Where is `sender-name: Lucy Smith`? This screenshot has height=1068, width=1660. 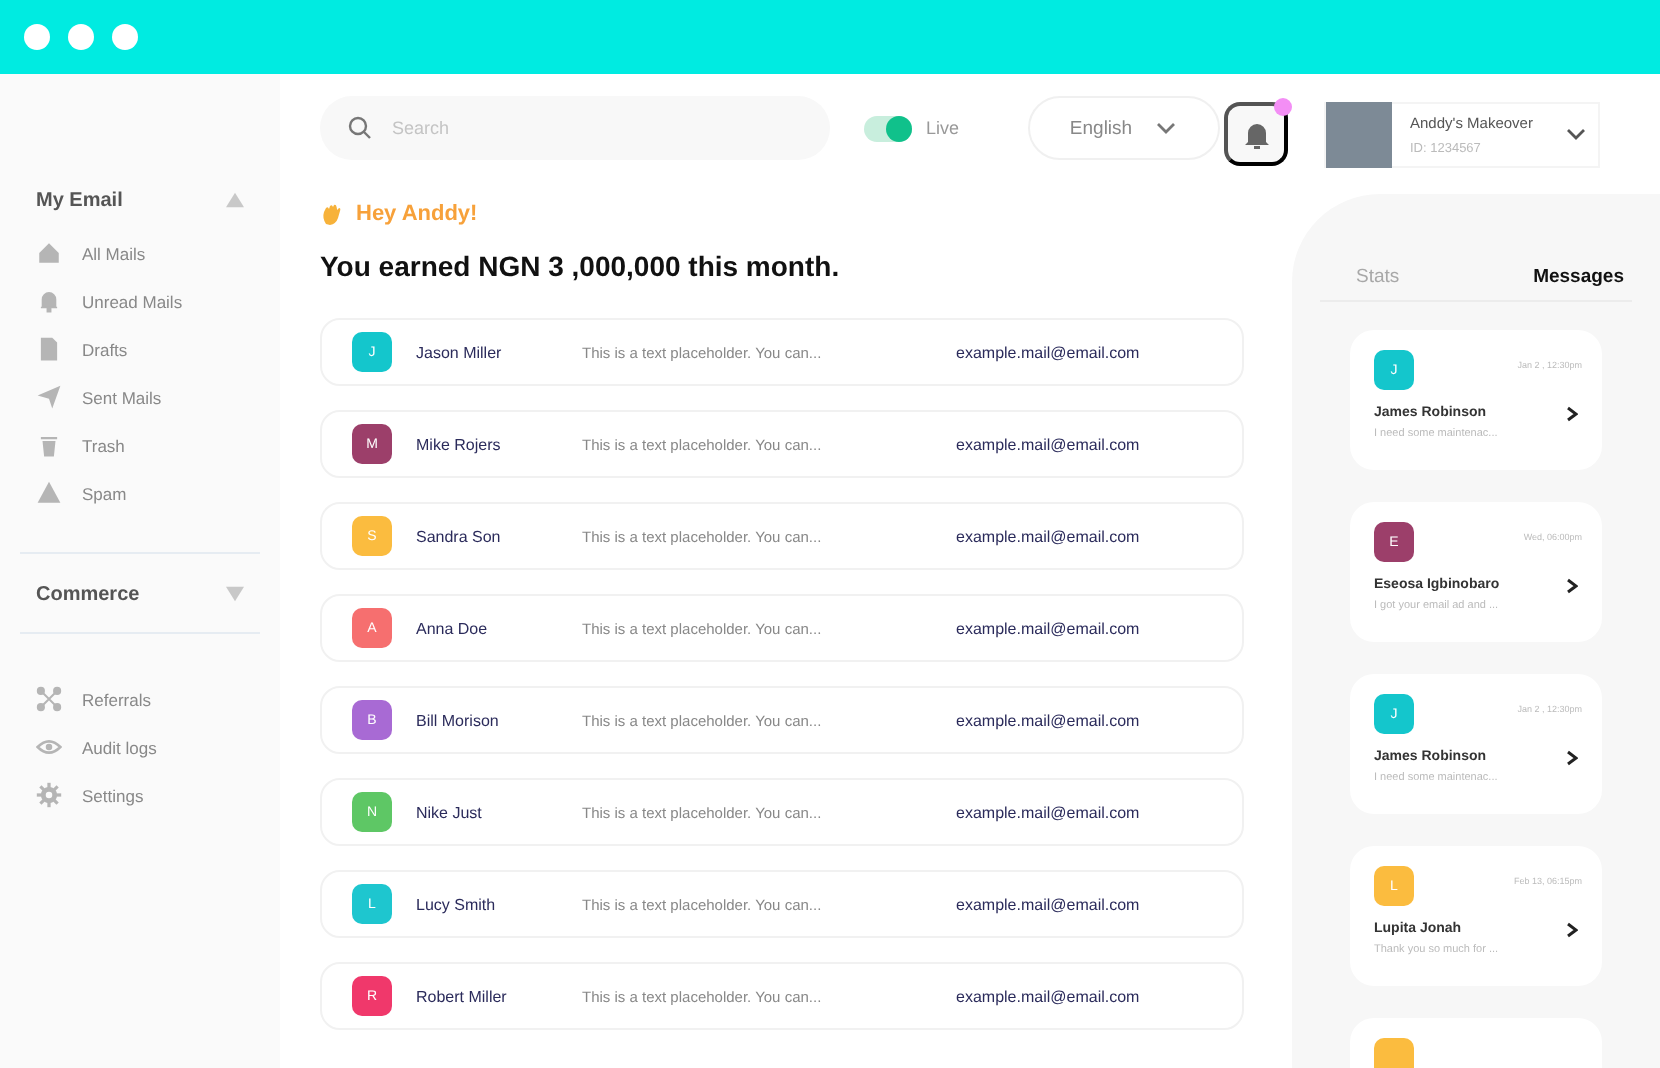 sender-name: Lucy Smith is located at coordinates (457, 904).